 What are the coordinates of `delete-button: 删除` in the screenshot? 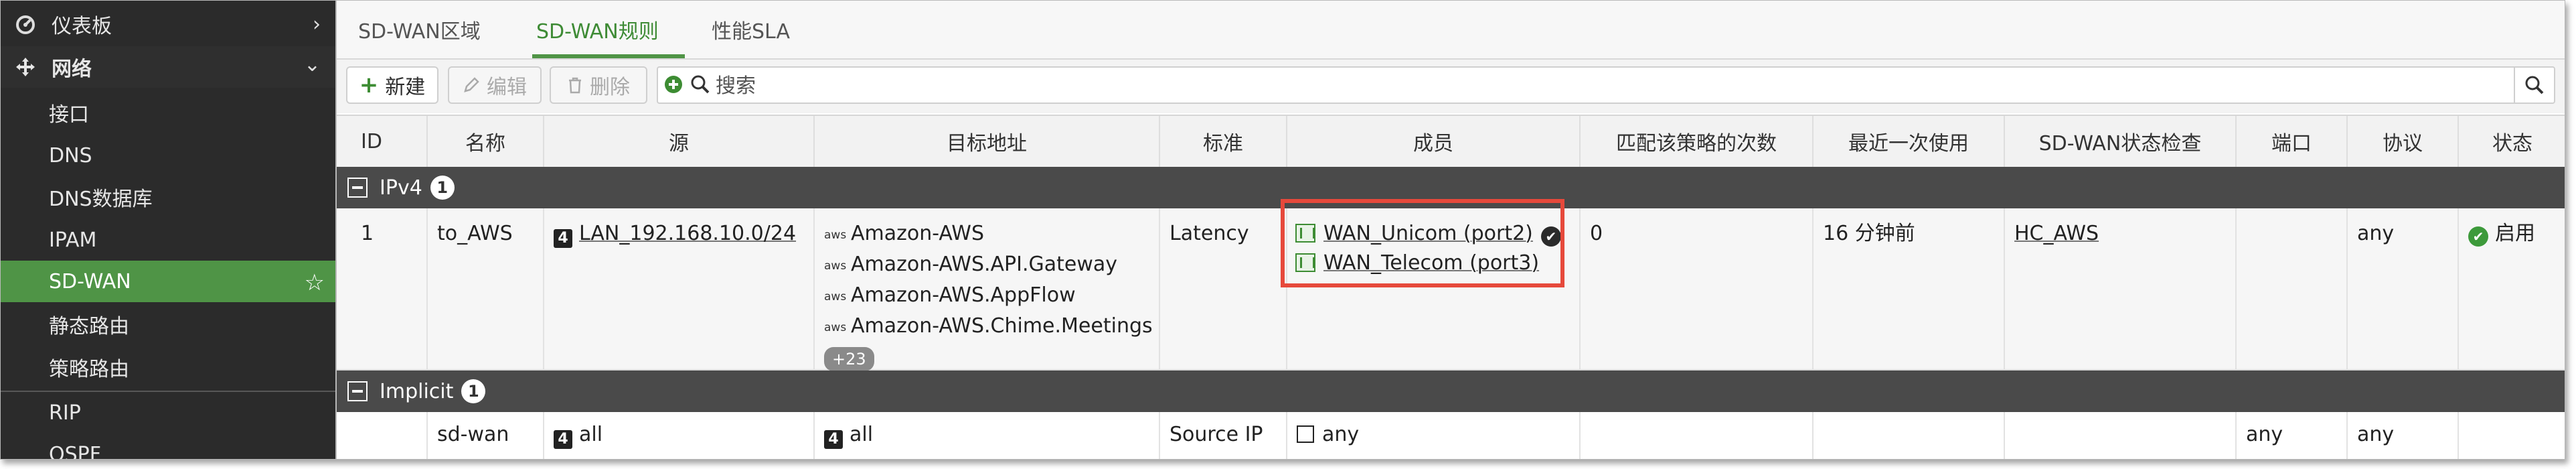 It's located at (599, 85).